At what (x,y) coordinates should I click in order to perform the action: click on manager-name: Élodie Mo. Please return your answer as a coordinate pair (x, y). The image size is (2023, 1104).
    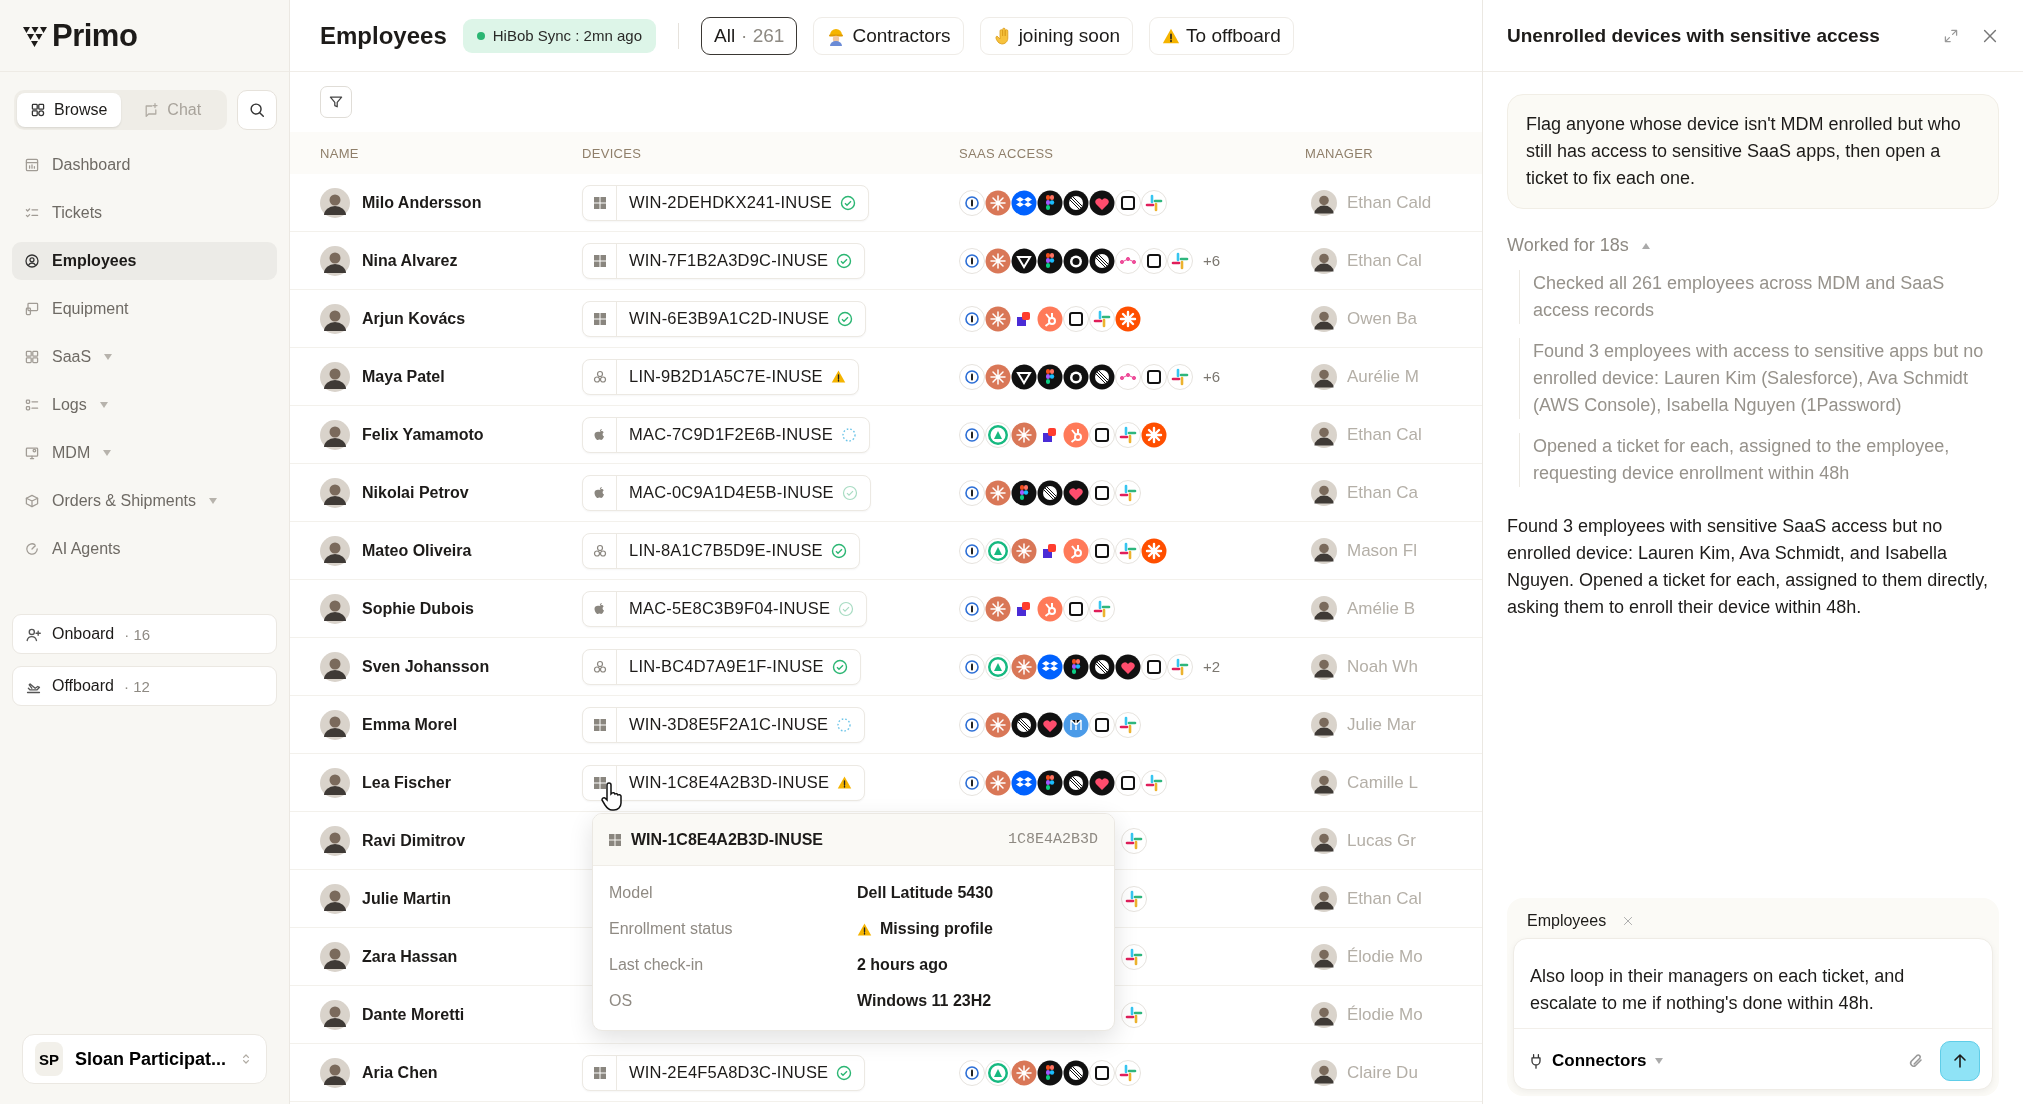
    Looking at the image, I should click on (1385, 956).